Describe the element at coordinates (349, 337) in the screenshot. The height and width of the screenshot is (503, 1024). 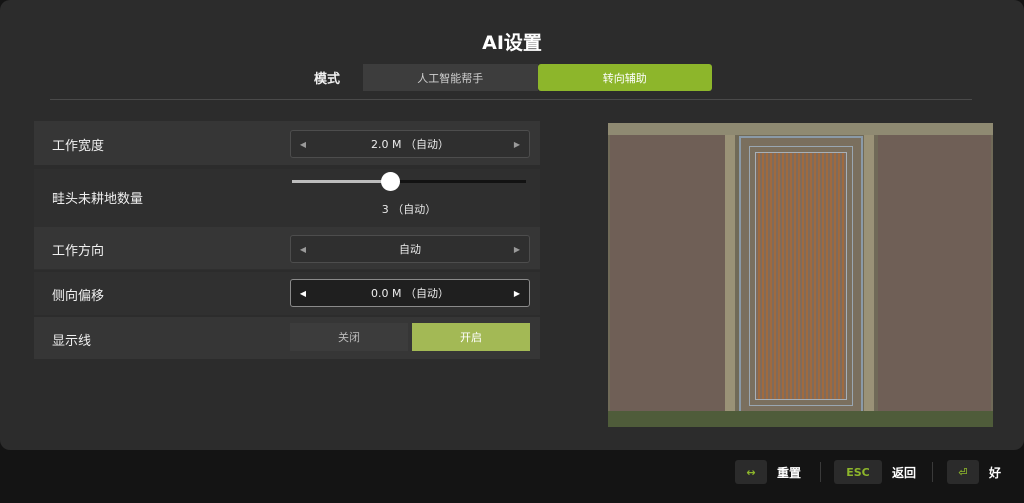
I see `toggle-off-option: 关闭` at that location.